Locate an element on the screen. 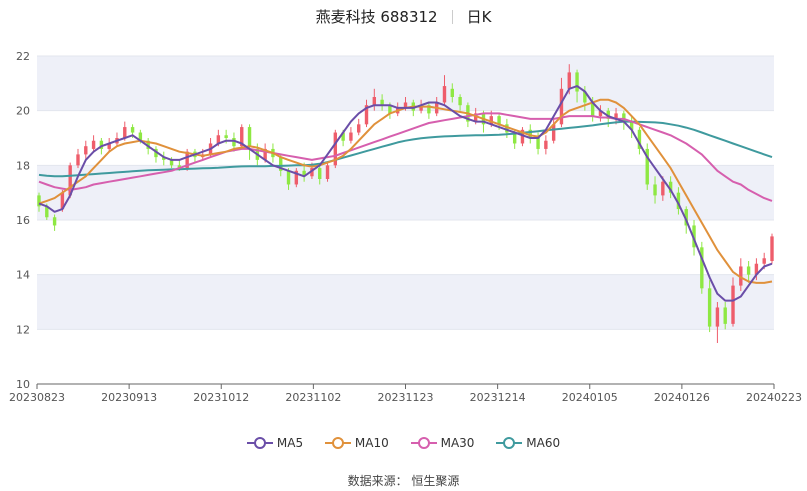 The width and height of the screenshot is (807, 491). data-source: 数据来源： 恒生聚源 is located at coordinates (403, 481).